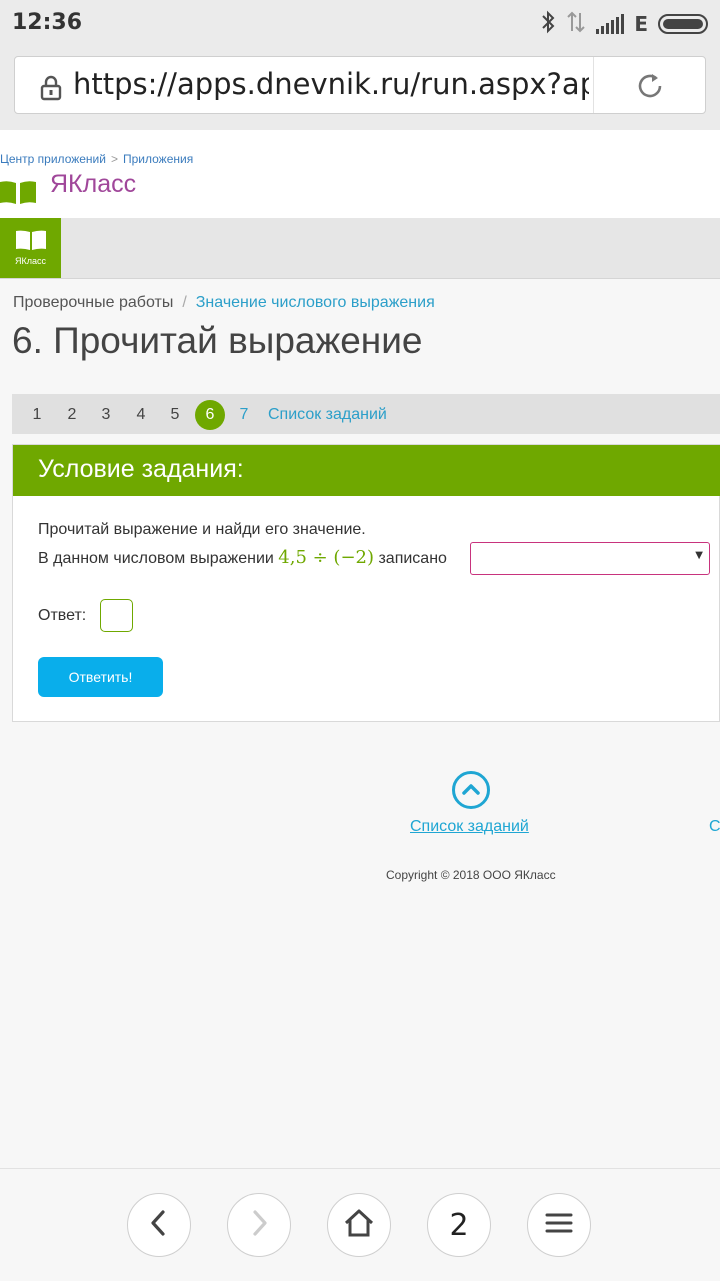 The width and height of the screenshot is (720, 1281). Describe the element at coordinates (360, 248) in the screenshot. I see `app-nav: ЯКласс` at that location.